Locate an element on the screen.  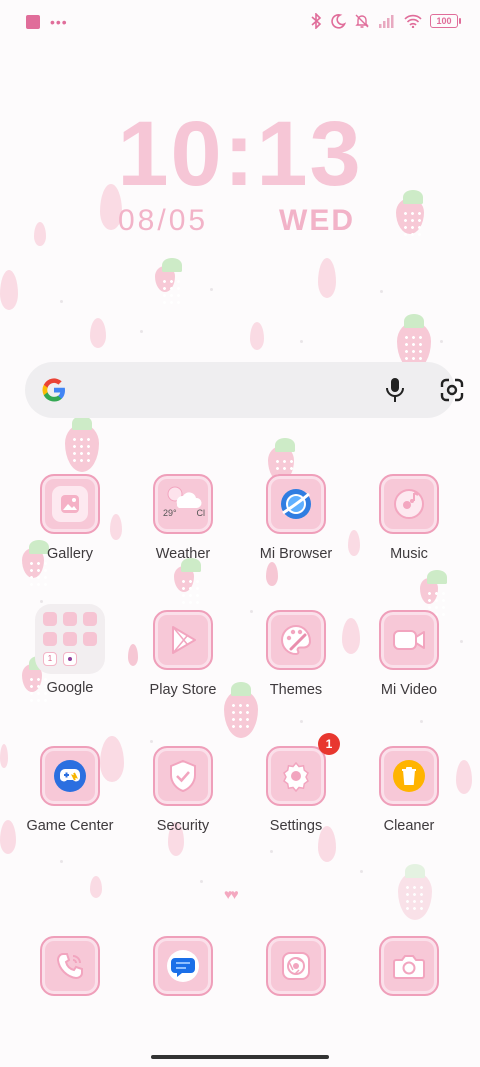
folder-icon: 1 is located at coordinates (70, 639).